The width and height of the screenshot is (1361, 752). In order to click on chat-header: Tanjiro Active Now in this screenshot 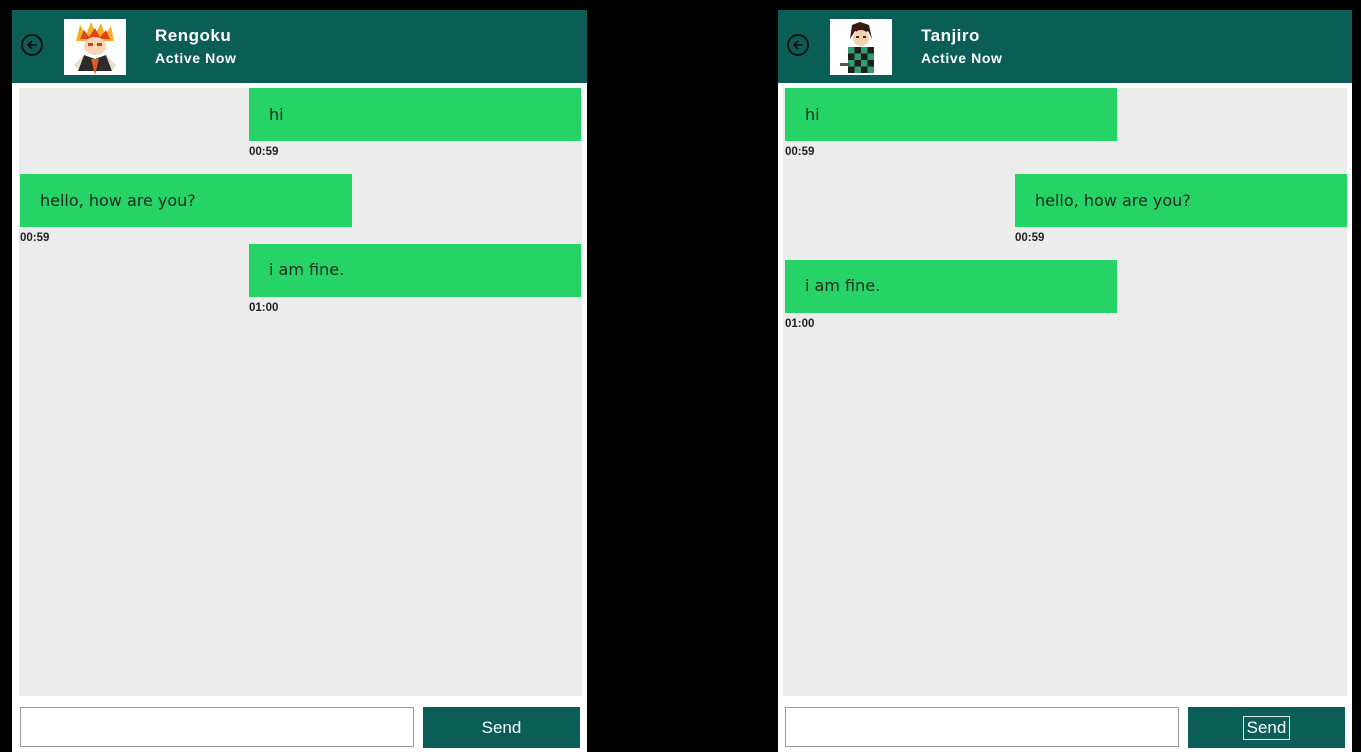, I will do `click(1065, 46)`.